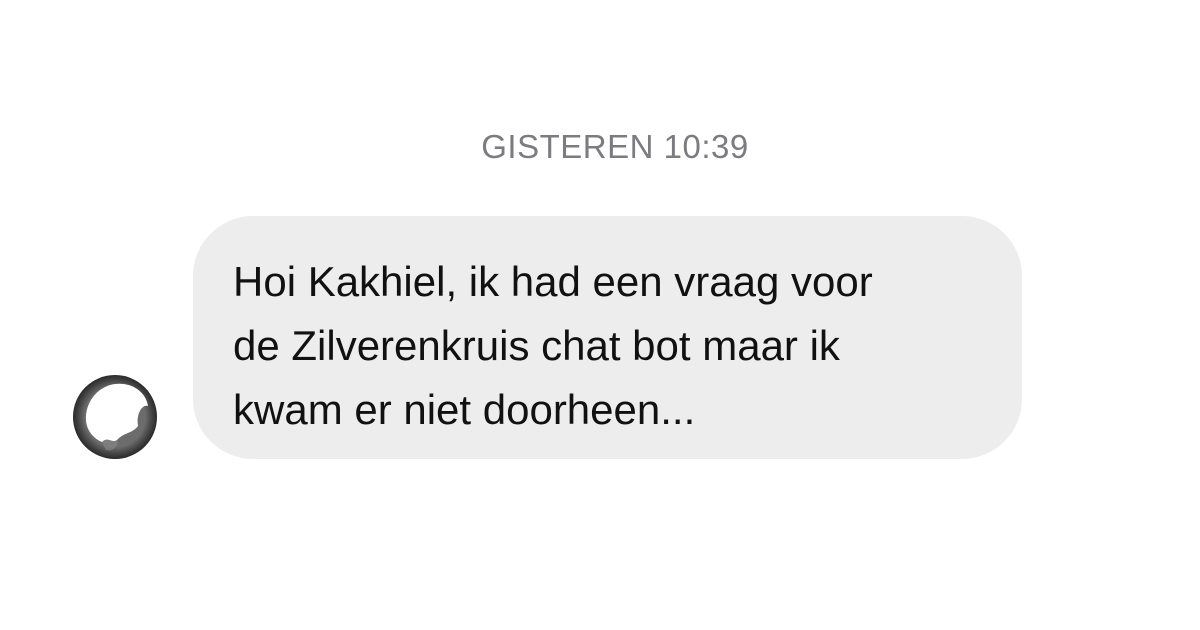 The image size is (1200, 630). I want to click on message-line: de Zilverenkruis chat bot maar ik, so click(536, 345).